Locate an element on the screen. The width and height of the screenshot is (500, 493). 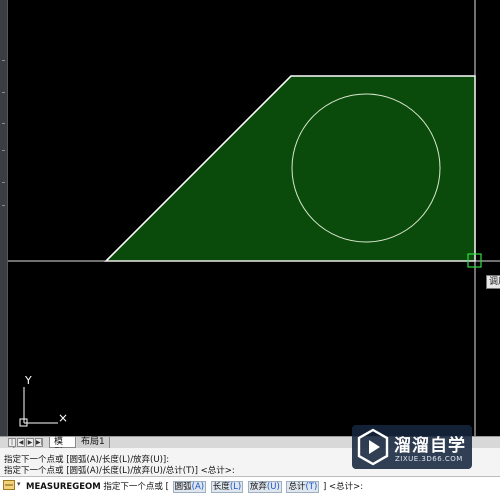
watermark: 溜溜自学 ZIXUE.3D66.COM is located at coordinates (412, 447).